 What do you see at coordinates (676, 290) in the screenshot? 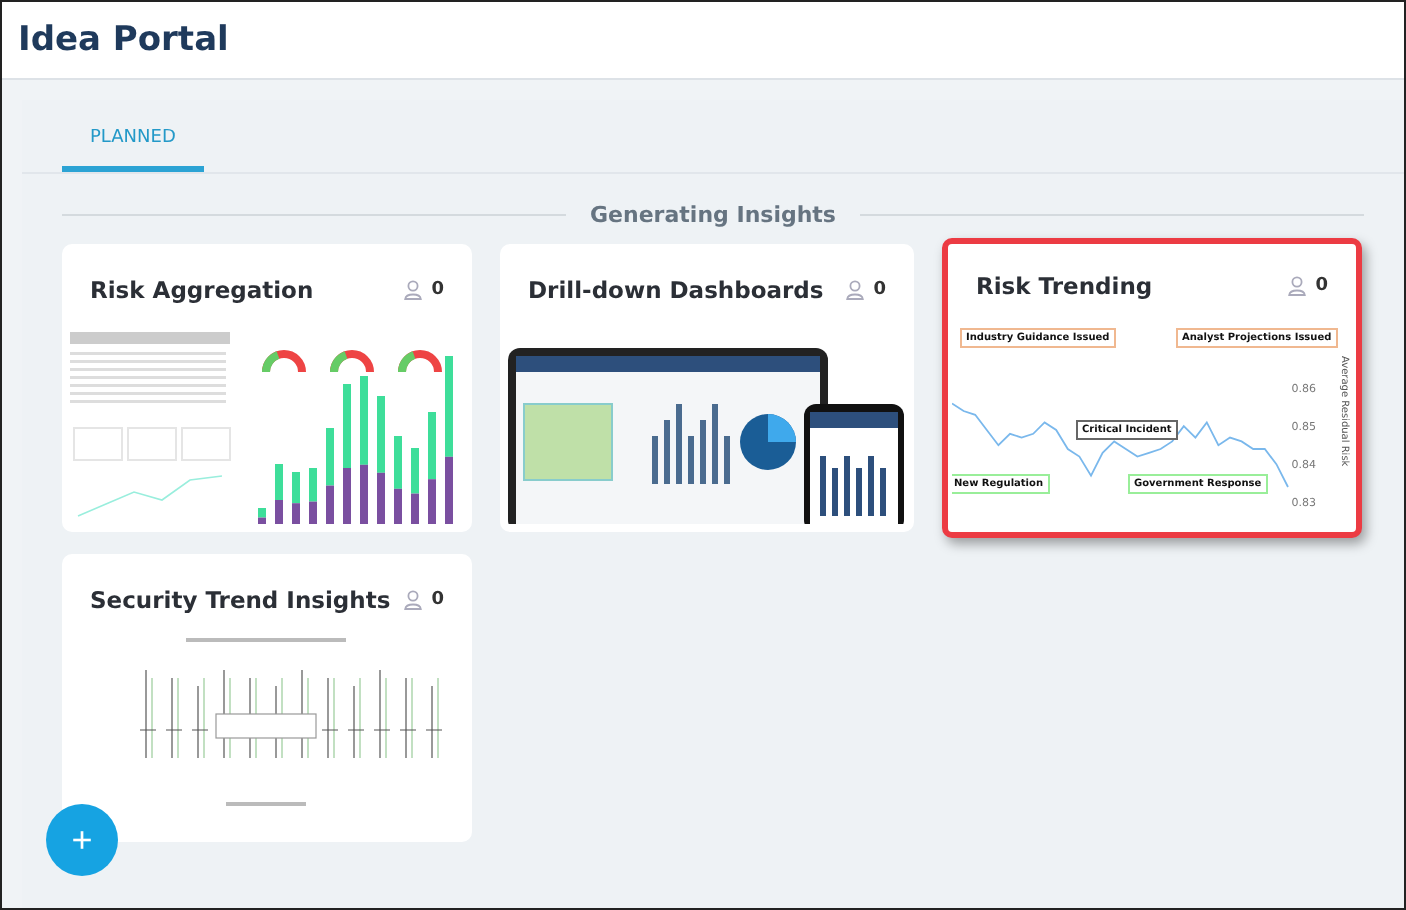
I see `card-title: Drill-down Dashboards` at bounding box center [676, 290].